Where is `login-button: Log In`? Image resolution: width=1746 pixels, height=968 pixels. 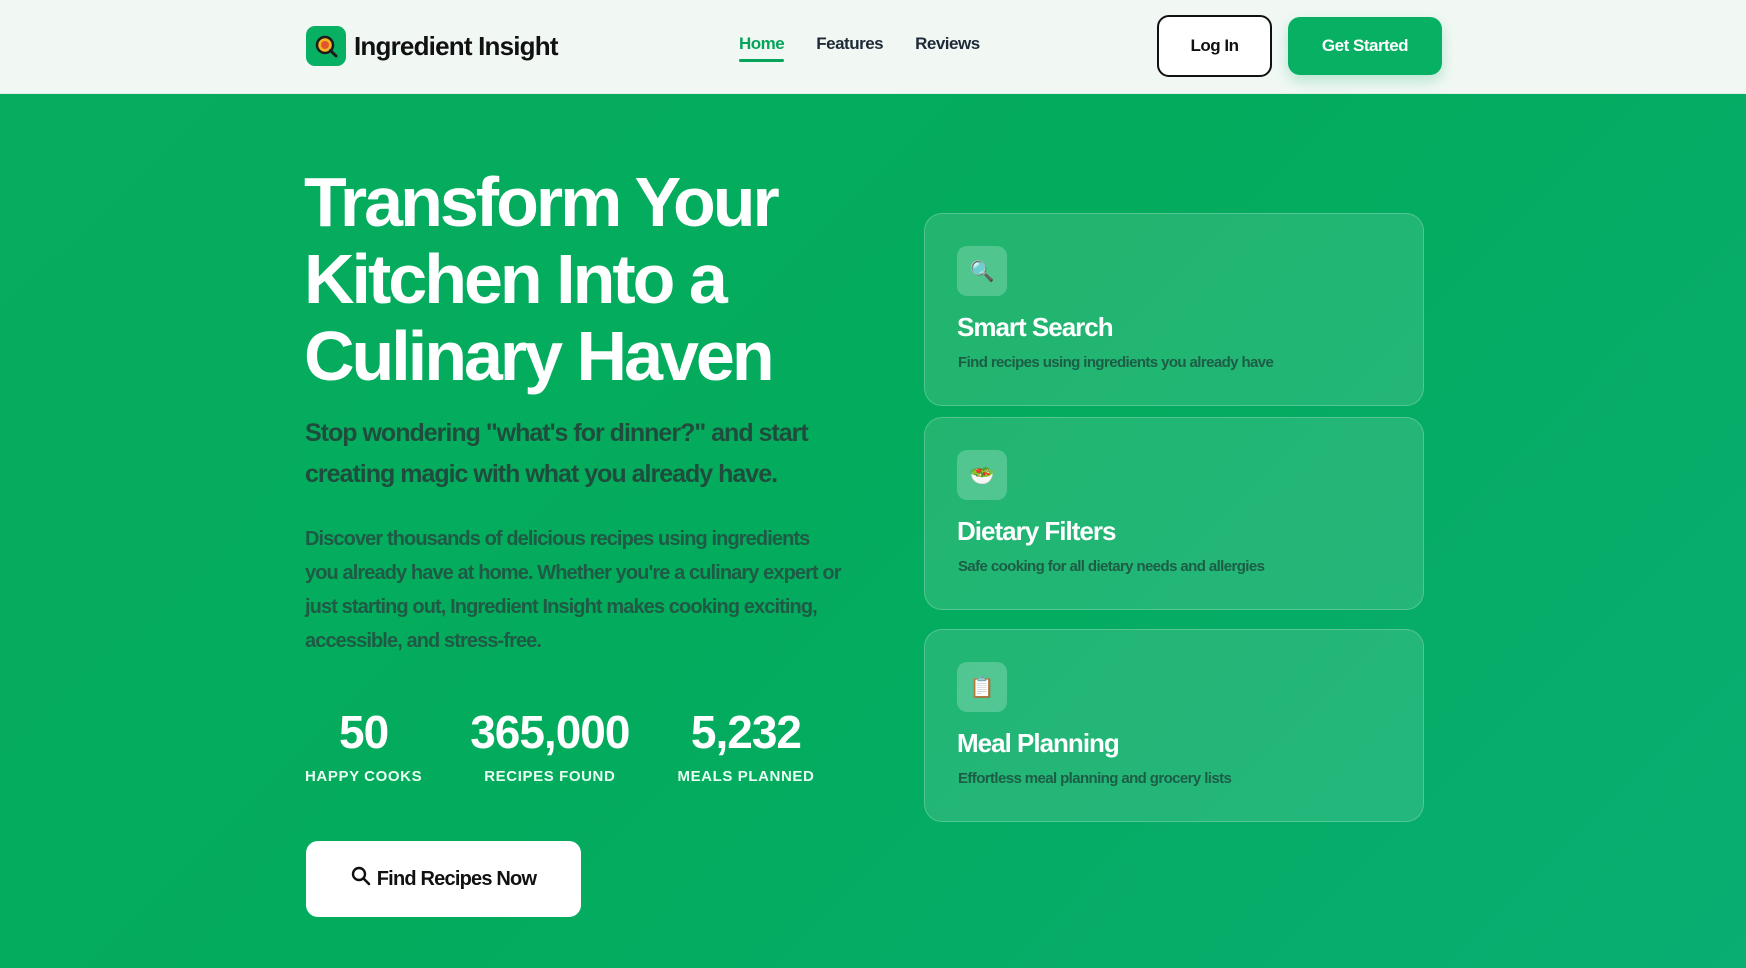 login-button: Log In is located at coordinates (1214, 46).